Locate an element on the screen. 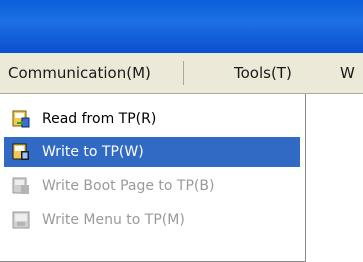 The height and width of the screenshot is (262, 363). menu-item-label: Write Boot Page to TP(B) is located at coordinates (128, 186).